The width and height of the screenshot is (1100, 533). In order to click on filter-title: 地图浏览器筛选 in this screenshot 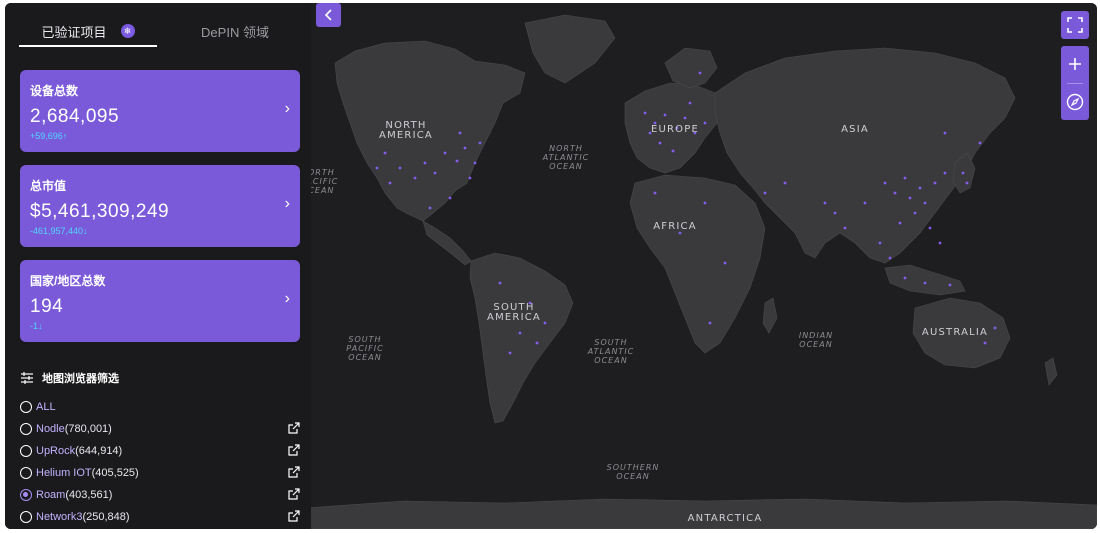, I will do `click(80, 379)`.